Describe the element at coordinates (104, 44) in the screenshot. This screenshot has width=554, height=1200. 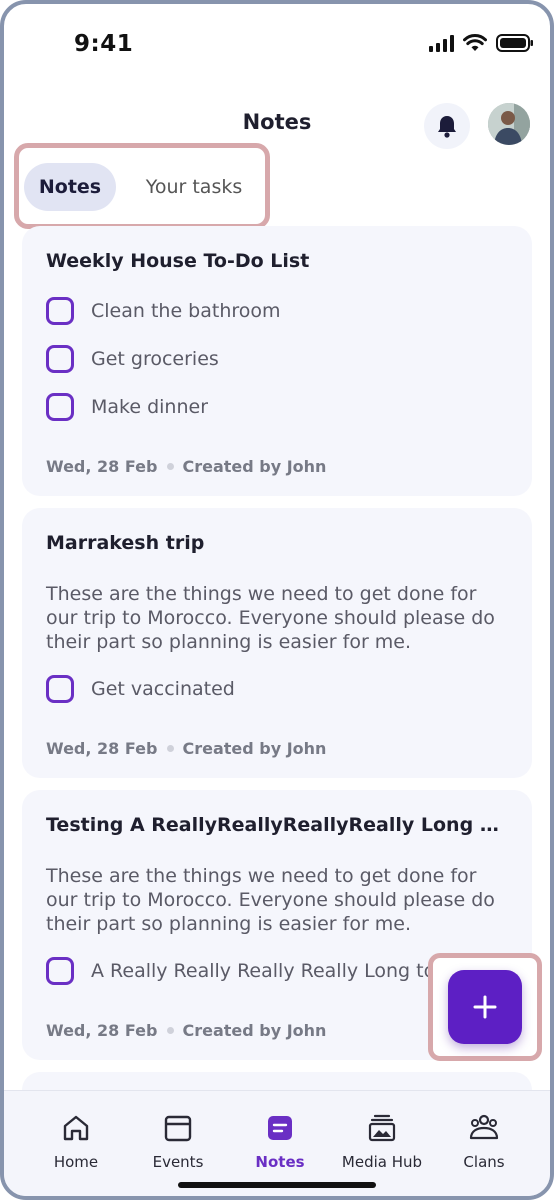
I see `status-time: 9:41` at that location.